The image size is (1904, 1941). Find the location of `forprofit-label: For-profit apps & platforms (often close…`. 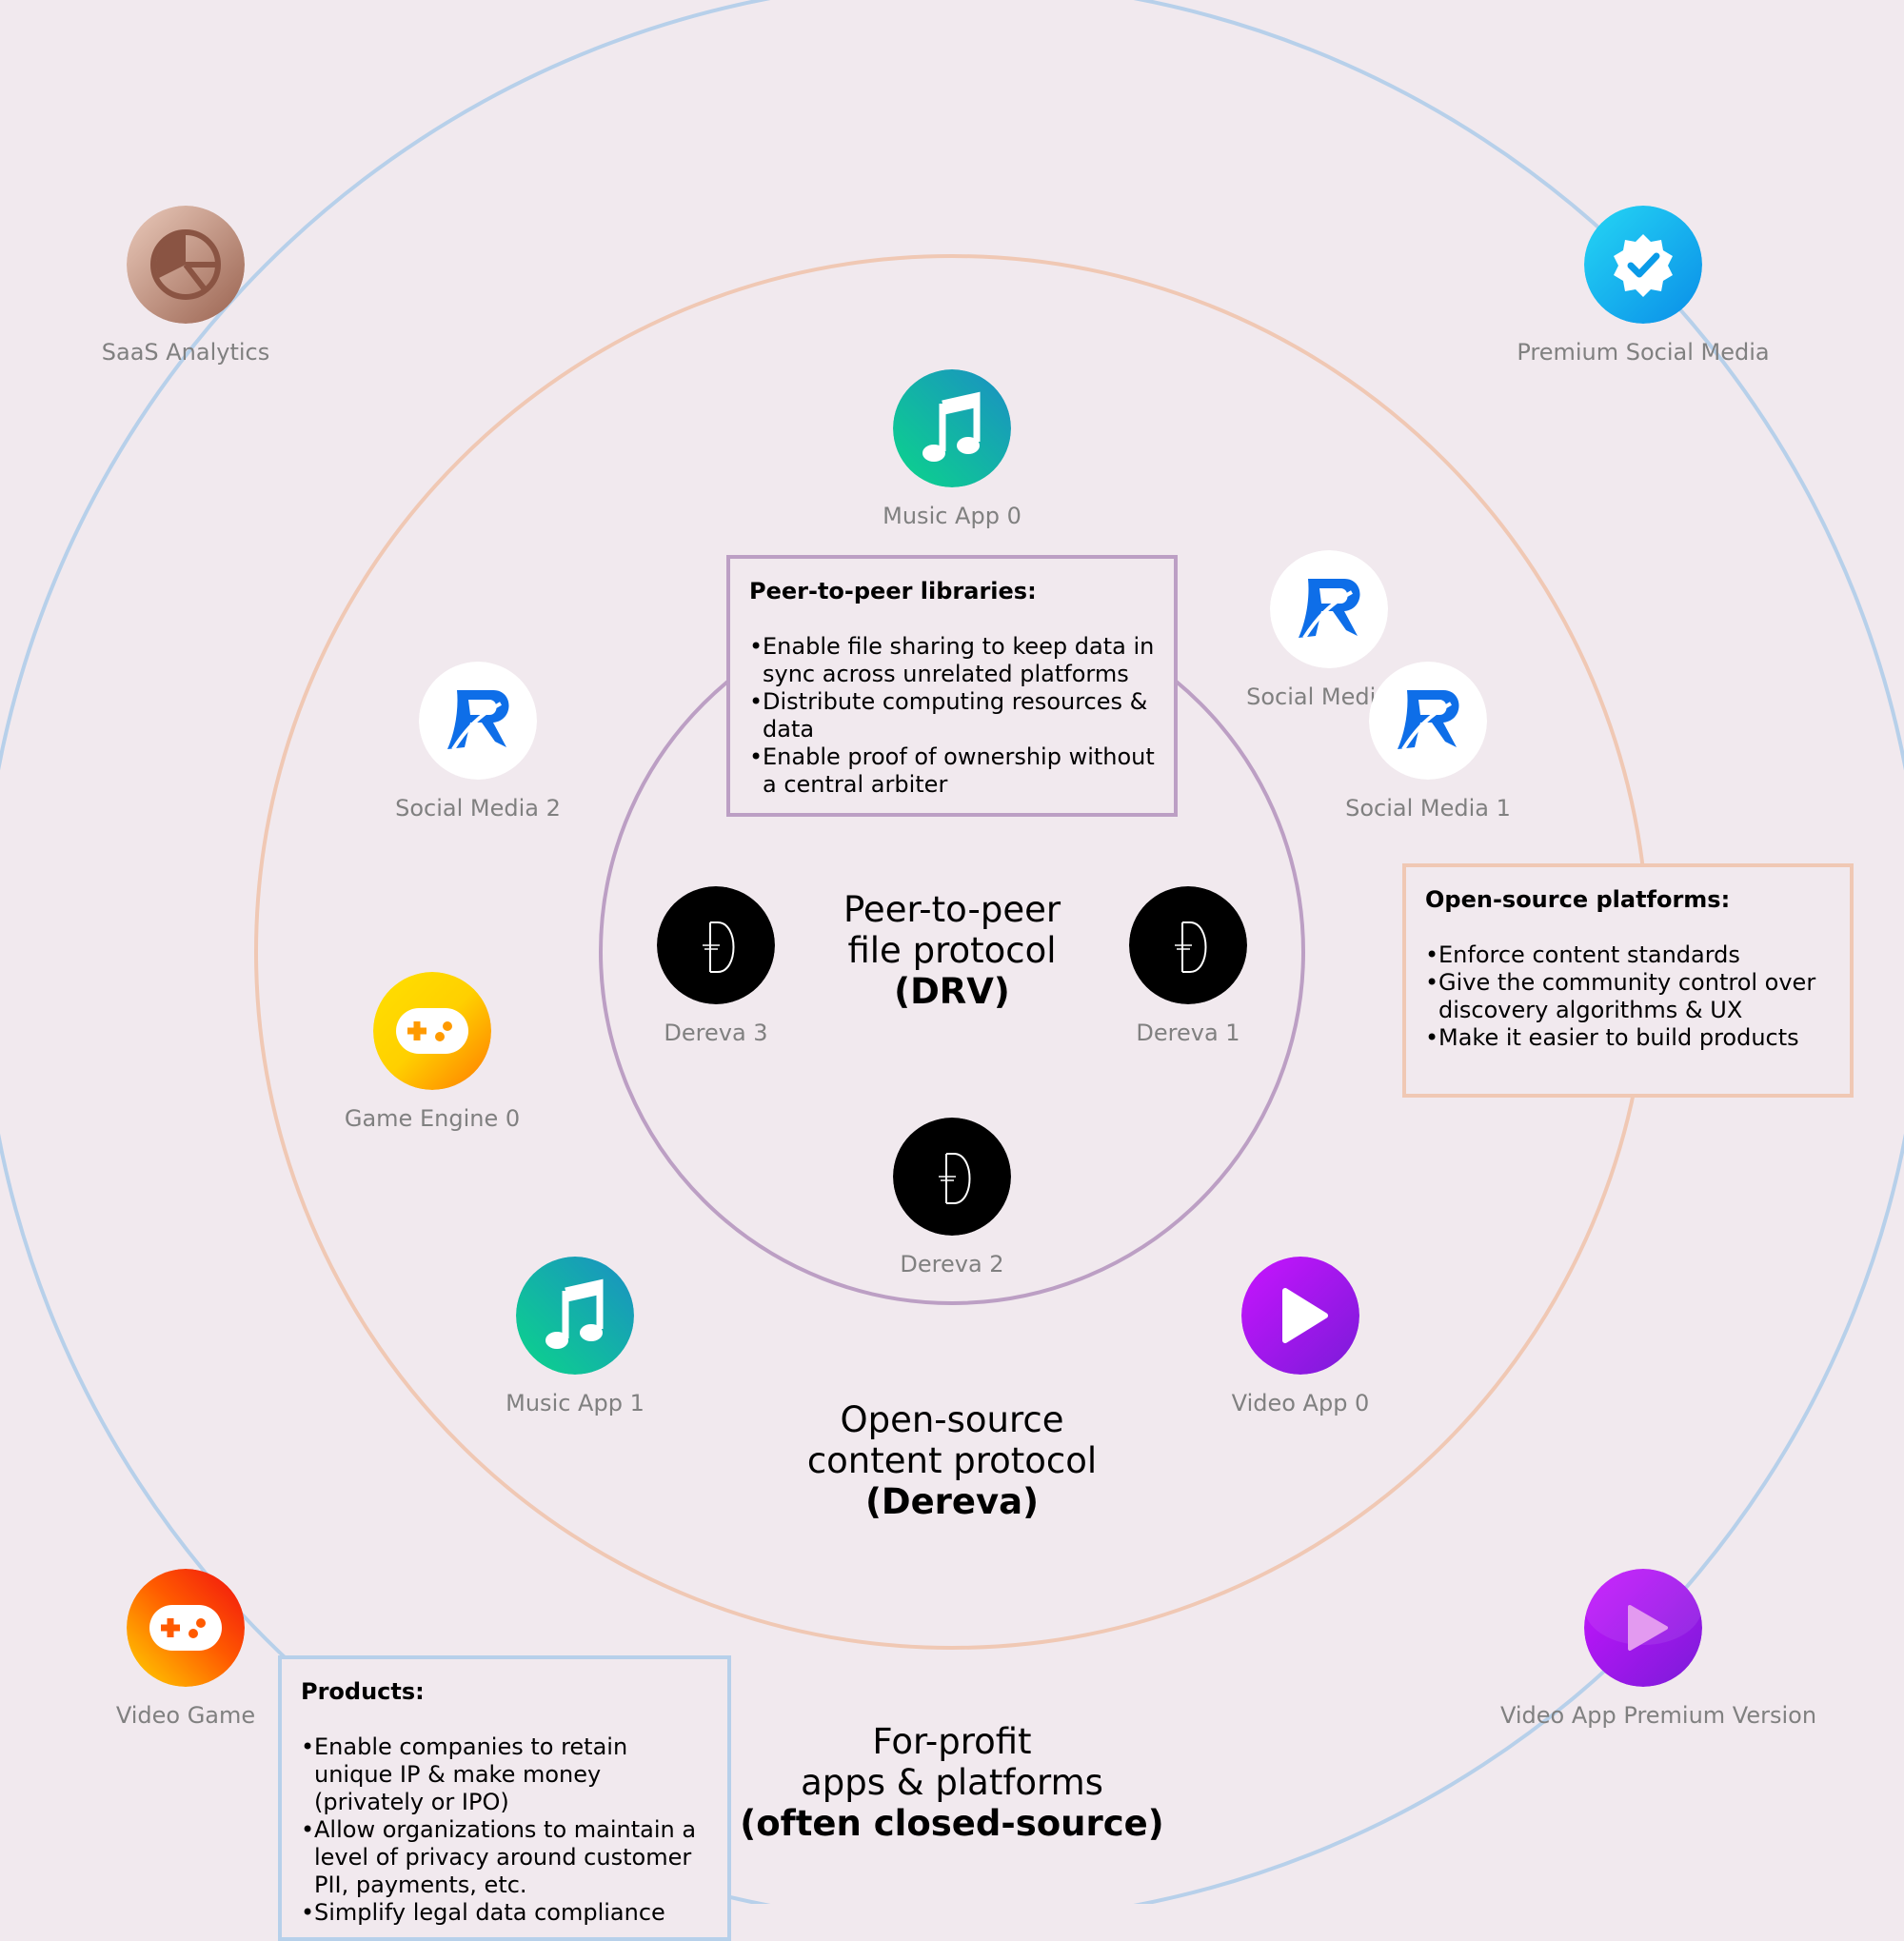

forprofit-label: For-profit apps & platforms (often close… is located at coordinates (952, 1783).